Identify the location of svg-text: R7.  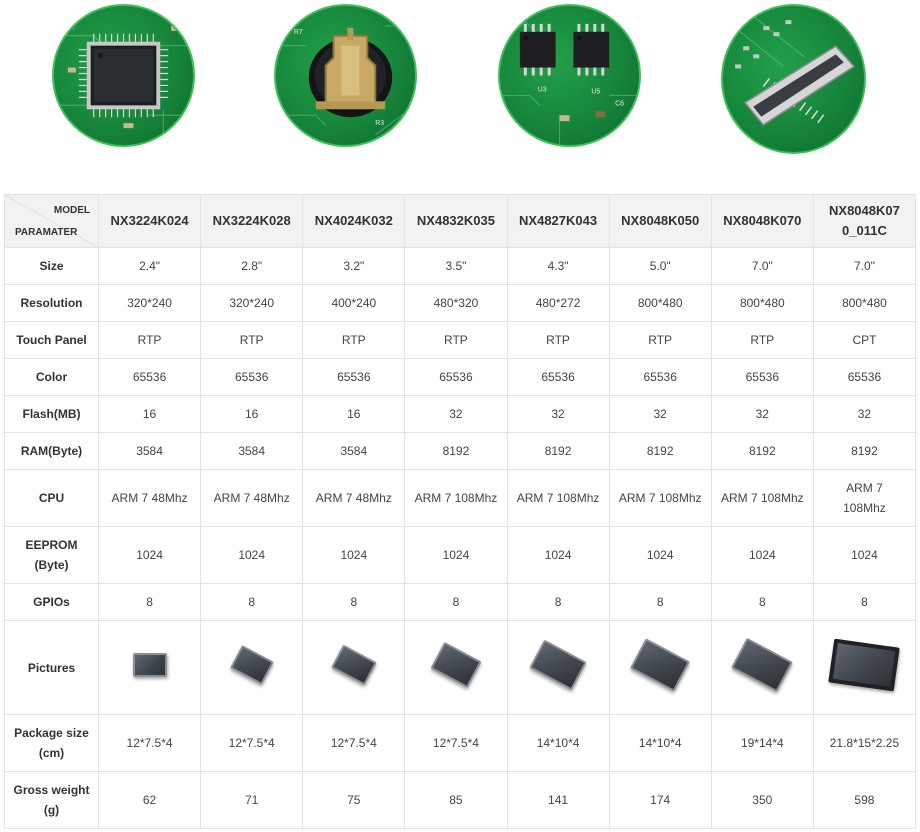
(298, 32).